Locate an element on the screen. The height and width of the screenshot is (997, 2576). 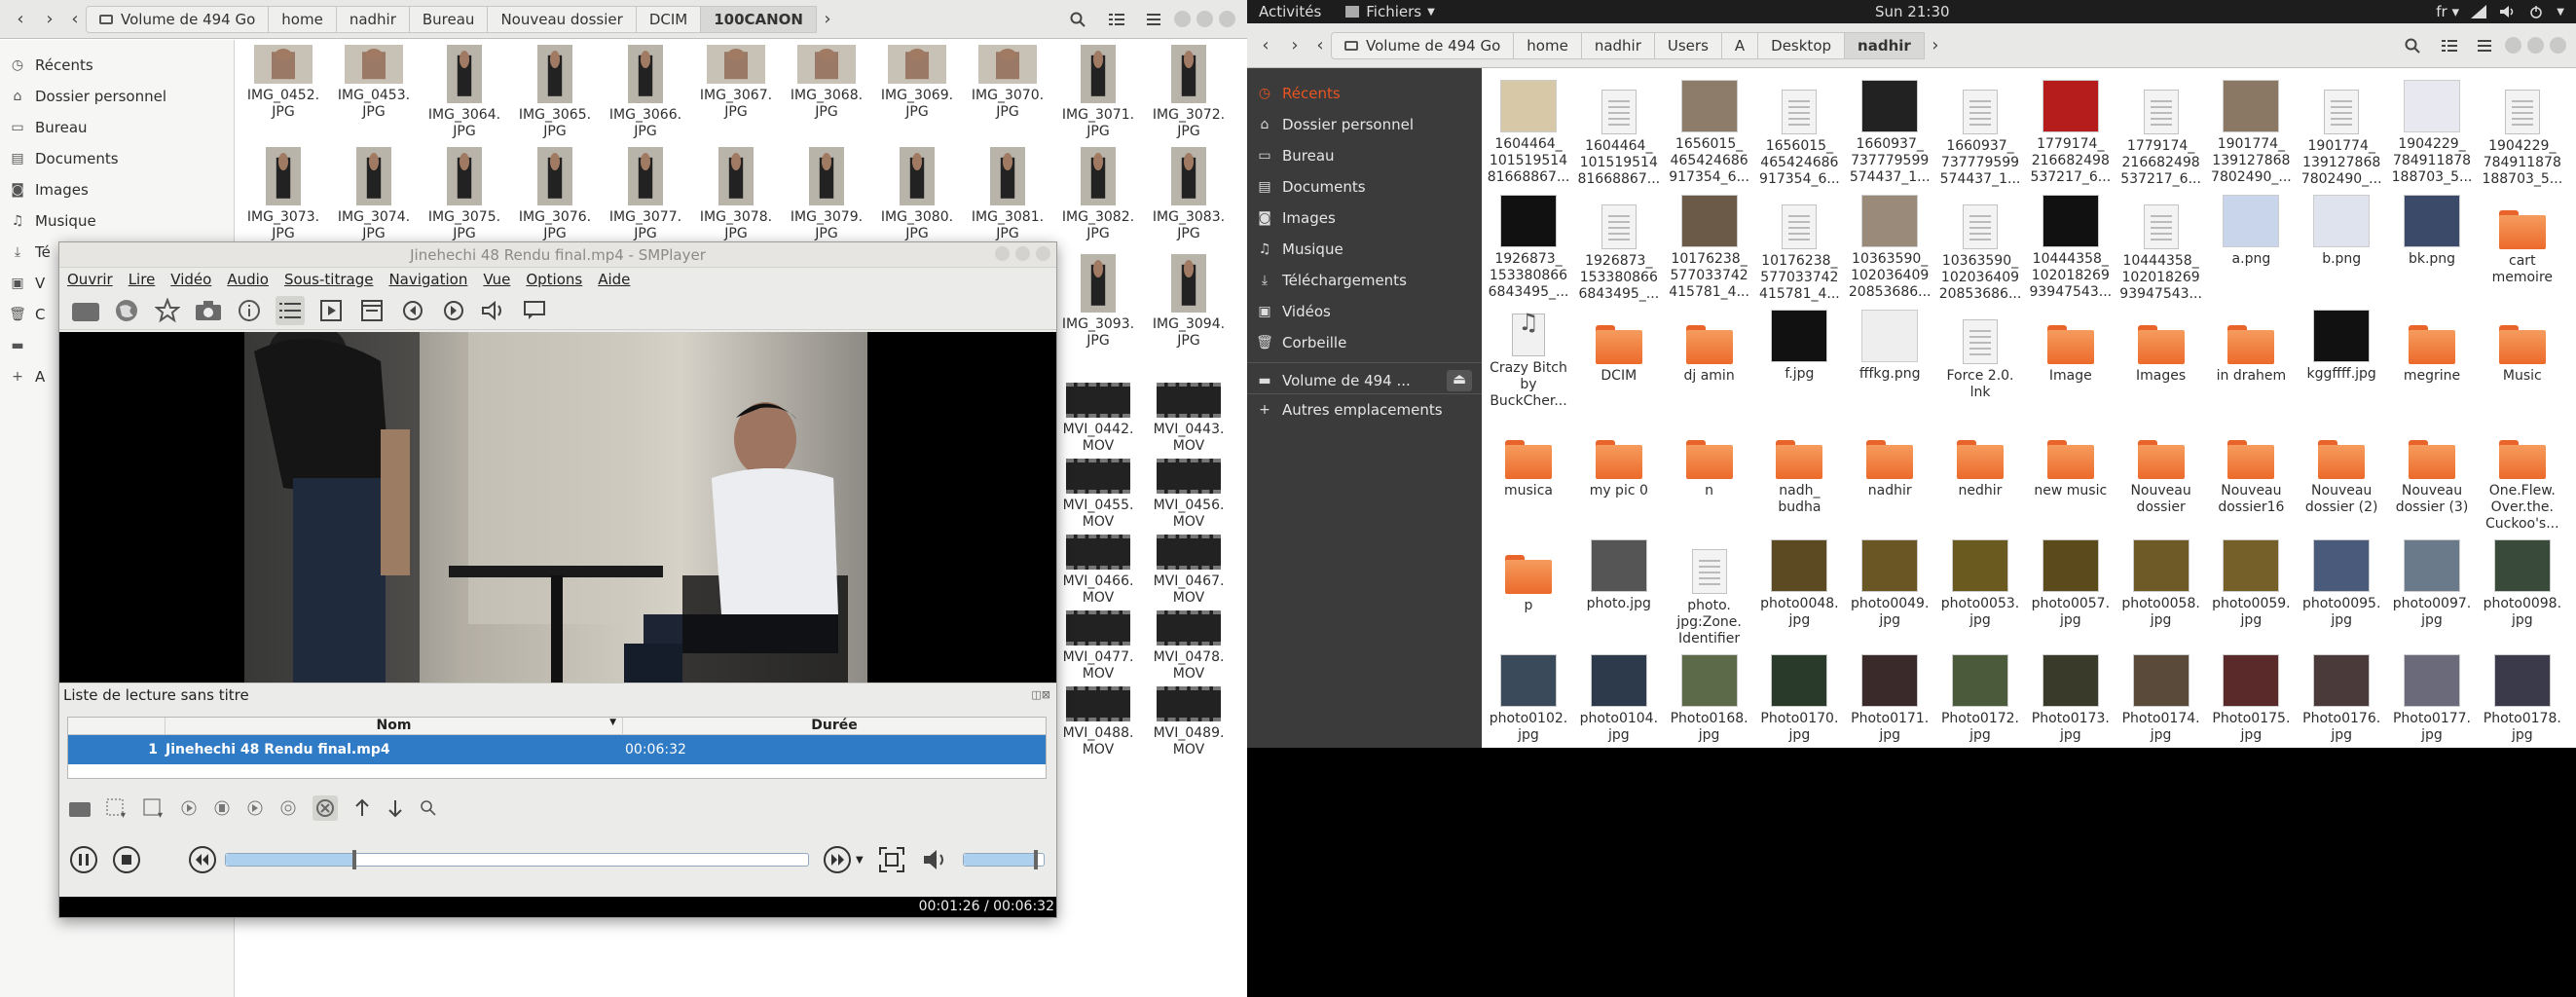
sidebar-item: + Autres emplacements is located at coordinates (1364, 409).